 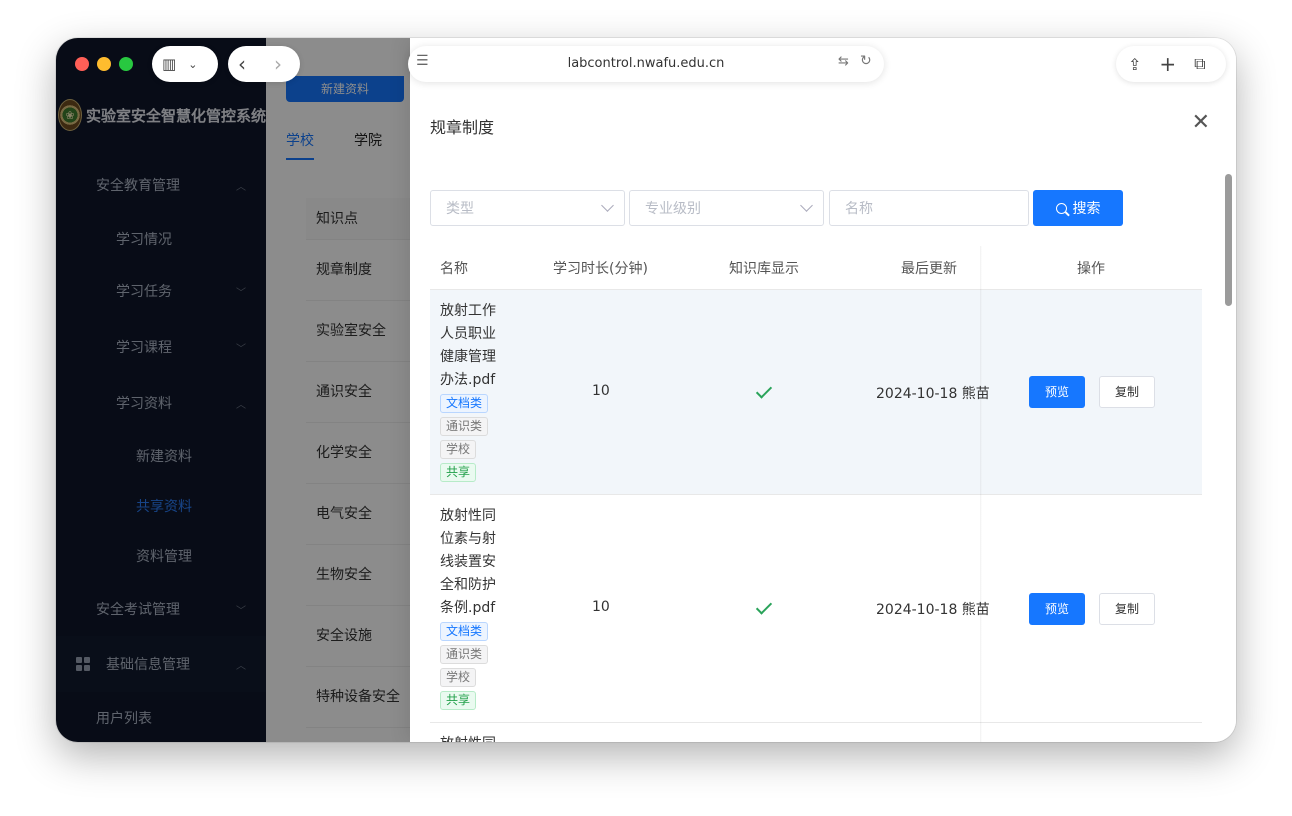 I want to click on vertical-scrollbar, so click(x=1228, y=240).